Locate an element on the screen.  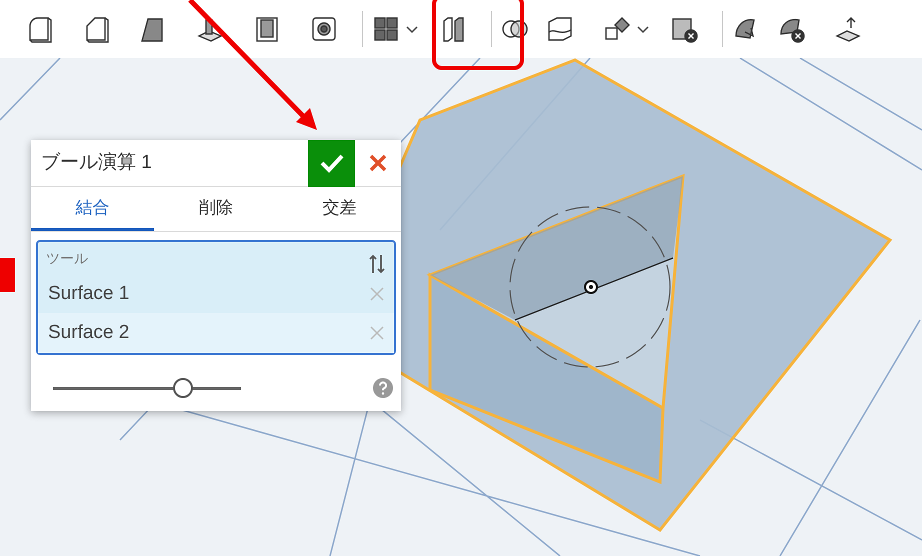
tools-list: ツール Surface 1 Surface 2 is located at coordinates (216, 297).